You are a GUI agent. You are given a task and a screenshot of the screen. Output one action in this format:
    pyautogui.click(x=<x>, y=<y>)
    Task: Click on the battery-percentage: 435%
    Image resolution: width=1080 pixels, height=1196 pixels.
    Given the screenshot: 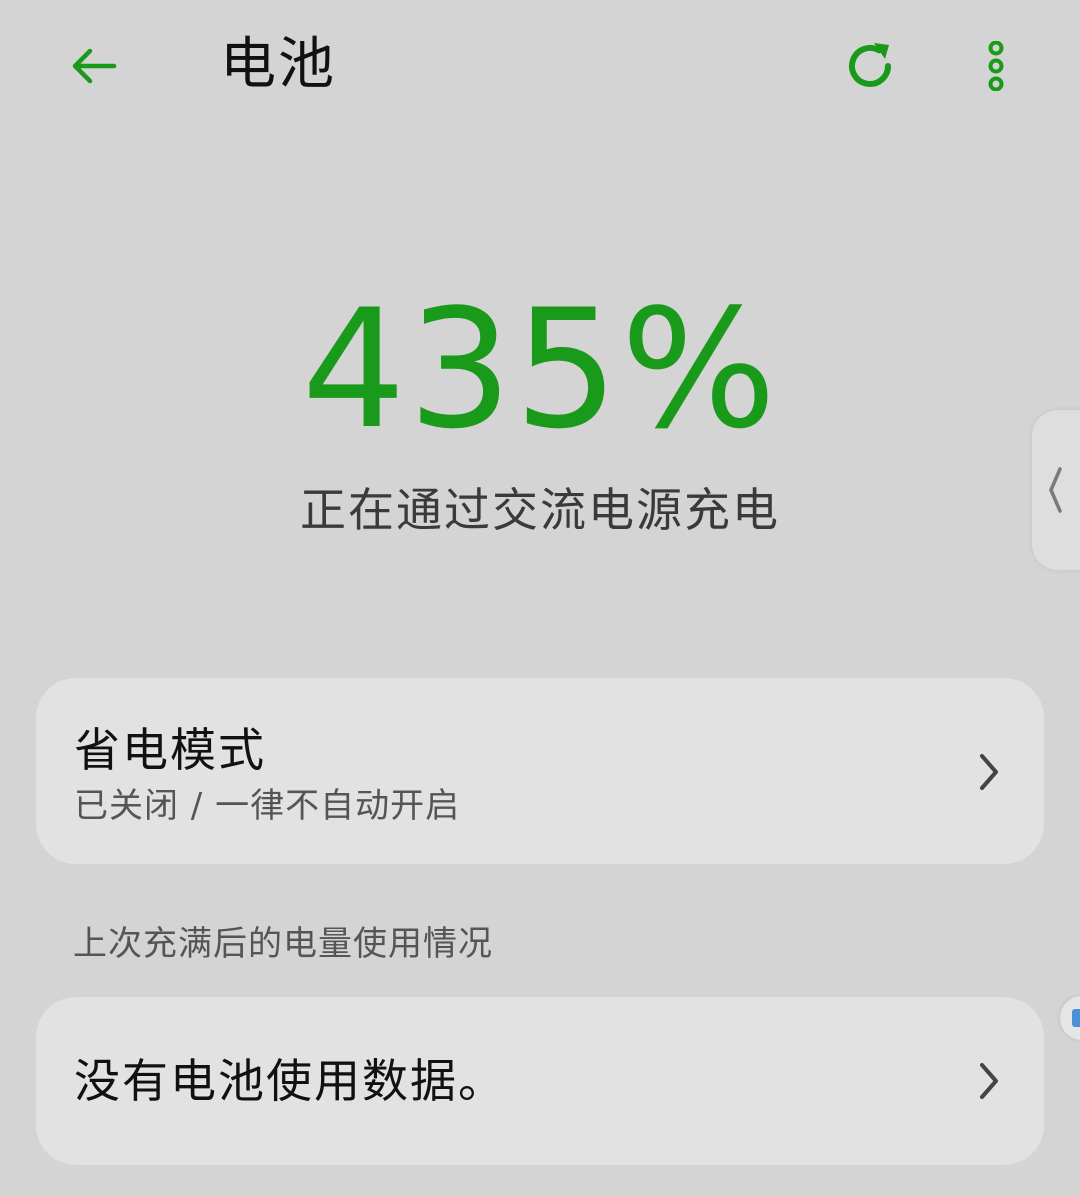 What is the action you would take?
    pyautogui.click(x=540, y=369)
    